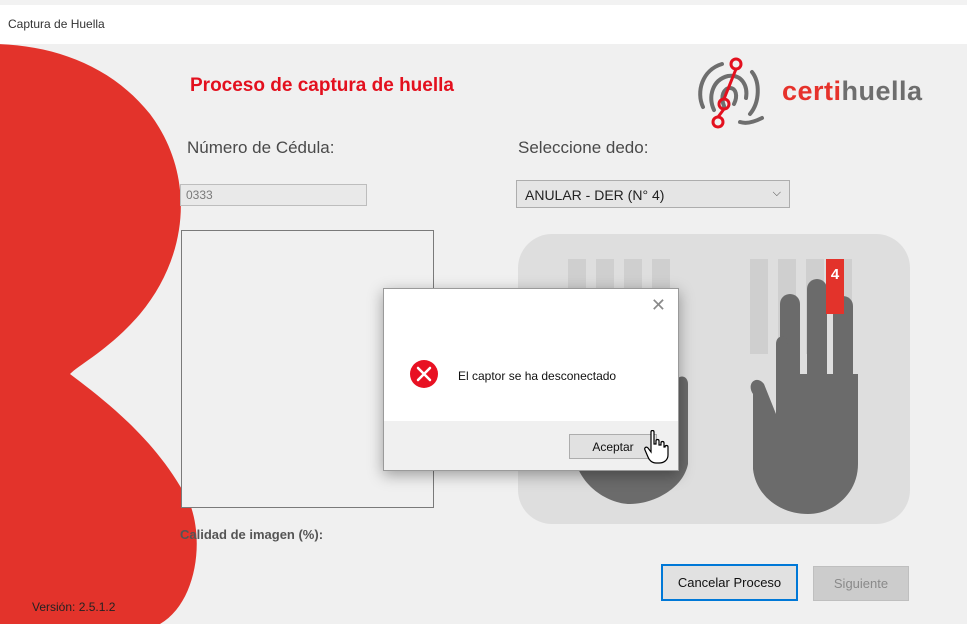 This screenshot has height=624, width=967. I want to click on error-dialog: ✕ El captor se ha desconectado Aceptar, so click(531, 379).